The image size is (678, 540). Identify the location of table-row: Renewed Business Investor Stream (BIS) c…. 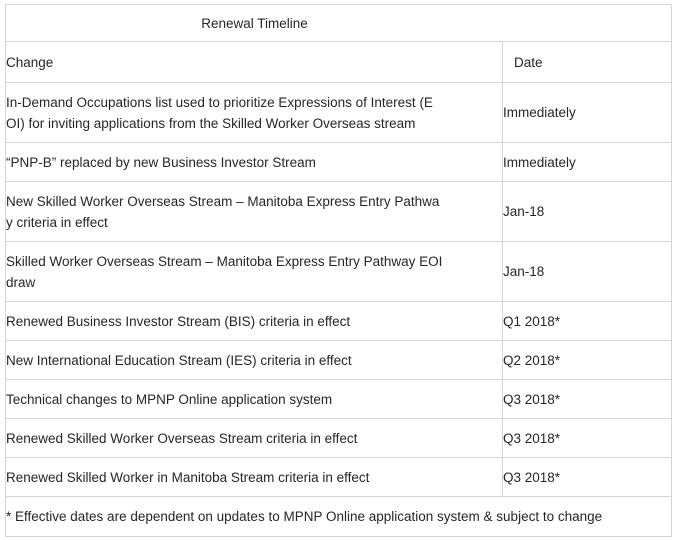
(338, 321).